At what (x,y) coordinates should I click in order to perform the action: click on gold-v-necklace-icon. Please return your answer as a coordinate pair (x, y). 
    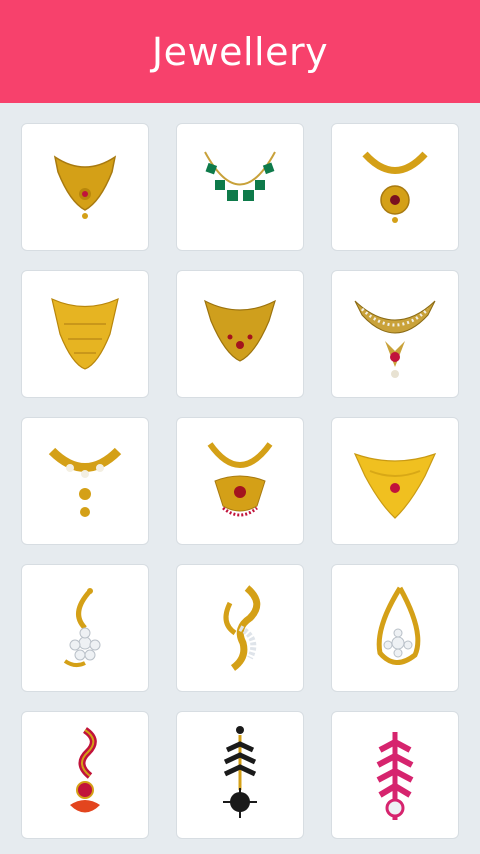
    Looking at the image, I should click on (395, 485).